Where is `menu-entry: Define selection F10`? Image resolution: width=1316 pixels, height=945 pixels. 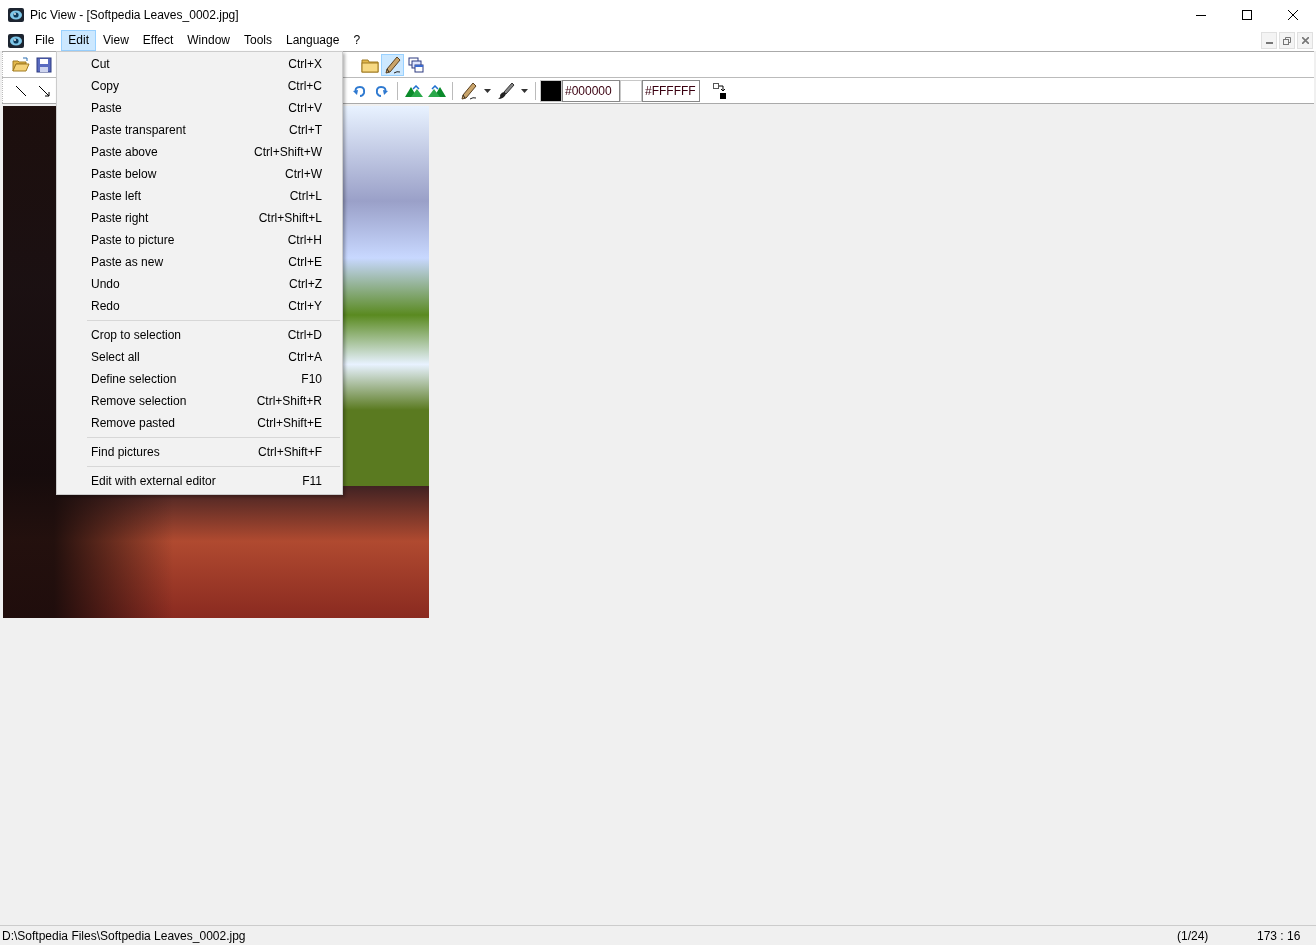
menu-entry: Define selection F10 is located at coordinates (199, 379).